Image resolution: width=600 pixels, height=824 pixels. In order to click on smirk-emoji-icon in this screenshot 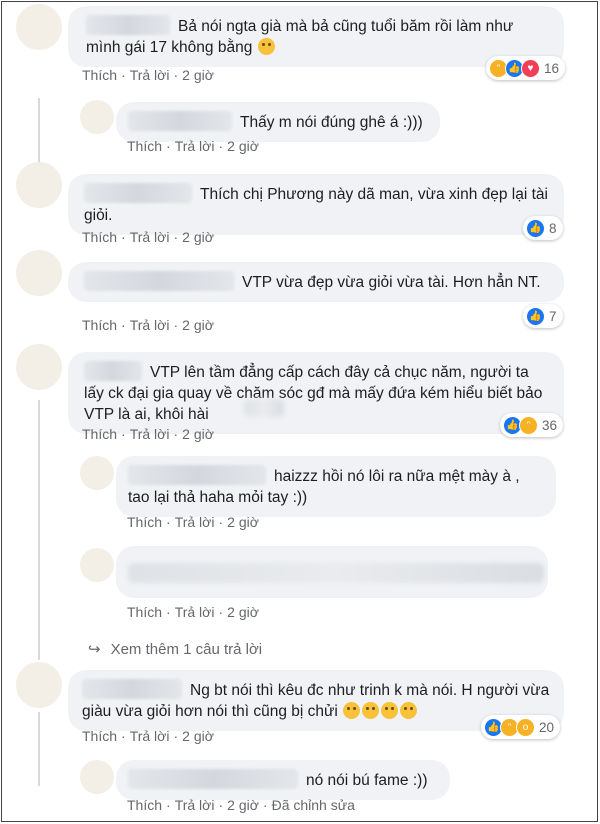, I will do `click(266, 46)`.